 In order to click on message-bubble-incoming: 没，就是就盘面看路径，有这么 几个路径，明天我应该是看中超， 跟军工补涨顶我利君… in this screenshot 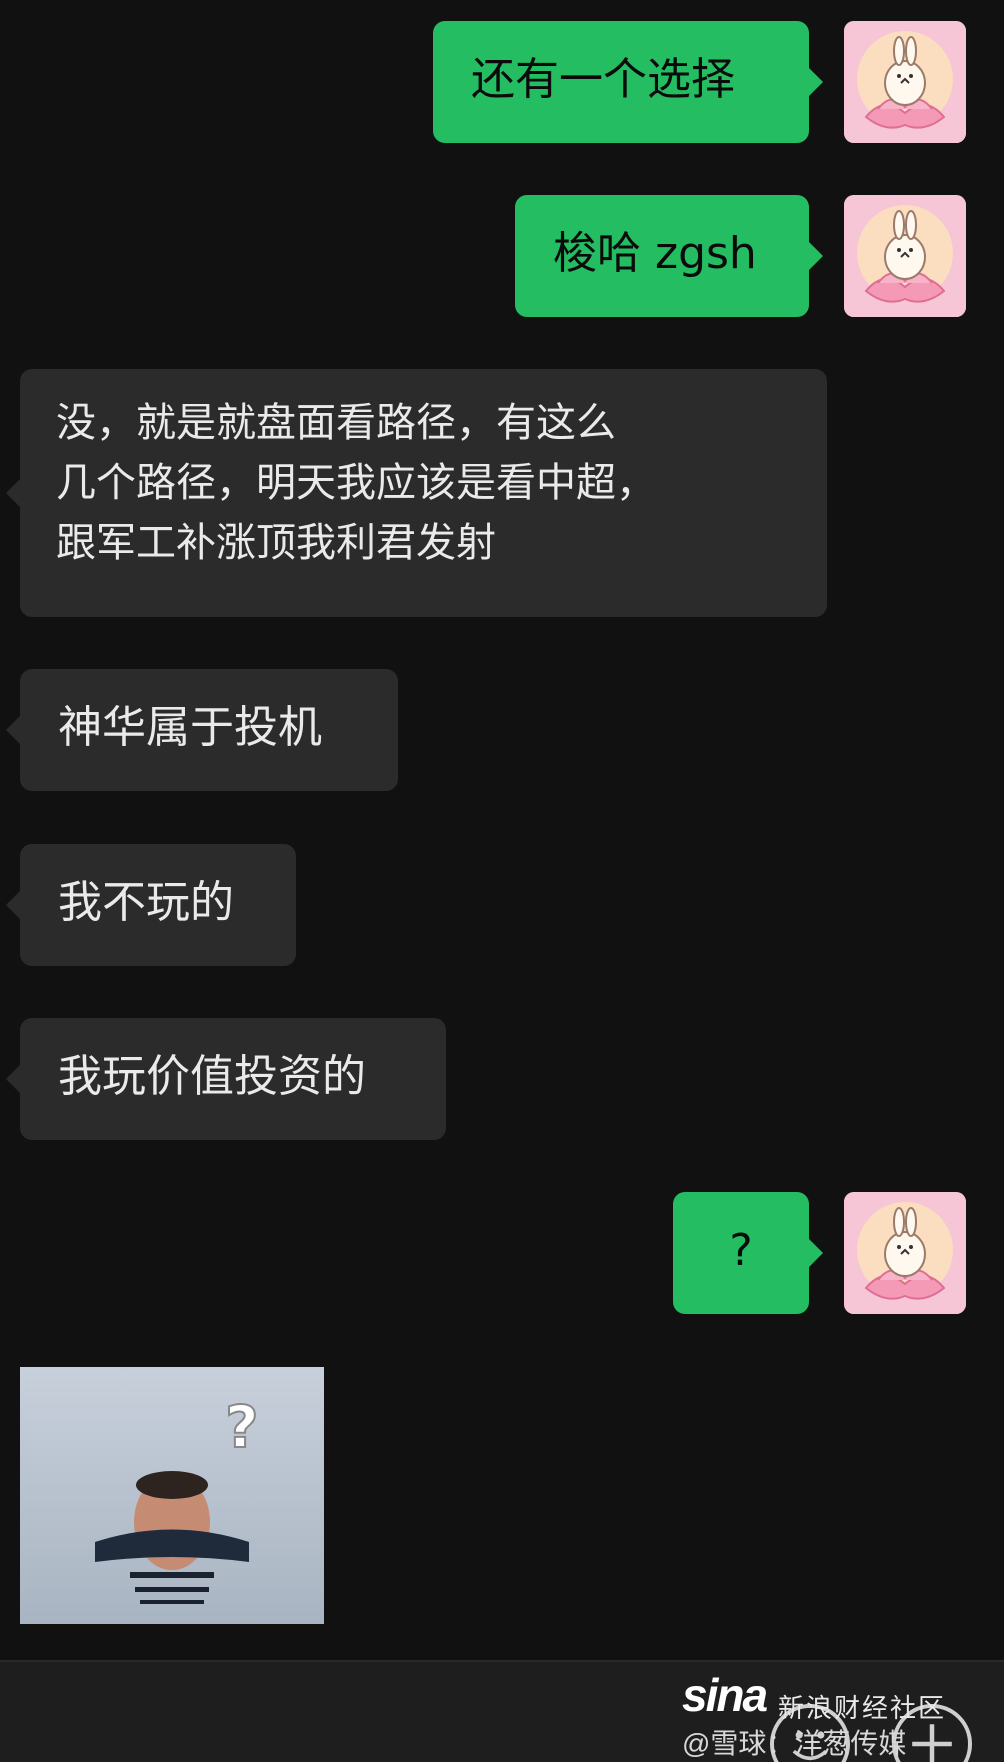, I will do `click(416, 493)`.